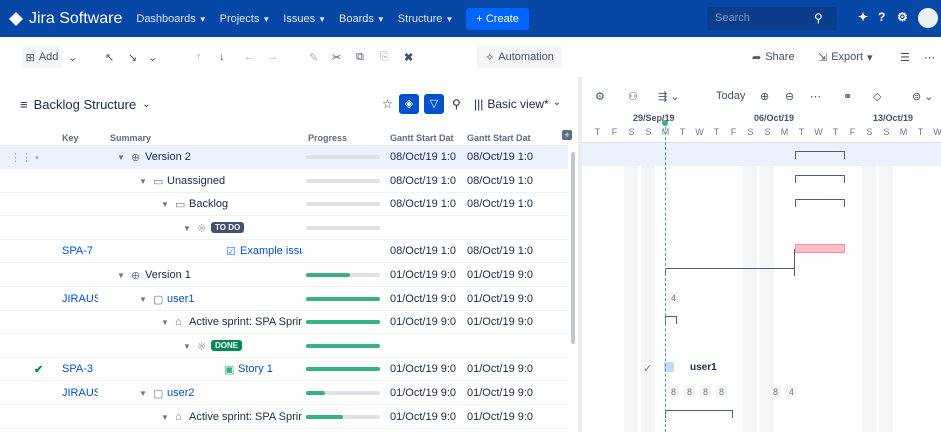 Image resolution: width=941 pixels, height=432 pixels. I want to click on indent-icon: ↖, so click(109, 57).